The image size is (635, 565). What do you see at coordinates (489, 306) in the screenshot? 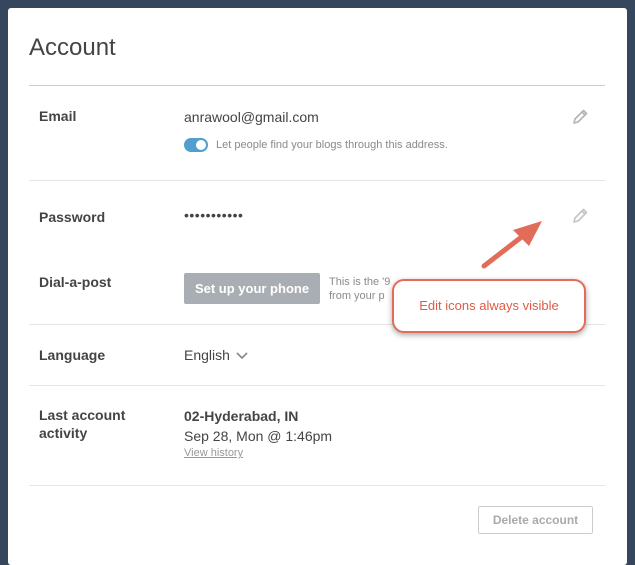
I see `annotation-callout: Edit icons always visible` at bounding box center [489, 306].